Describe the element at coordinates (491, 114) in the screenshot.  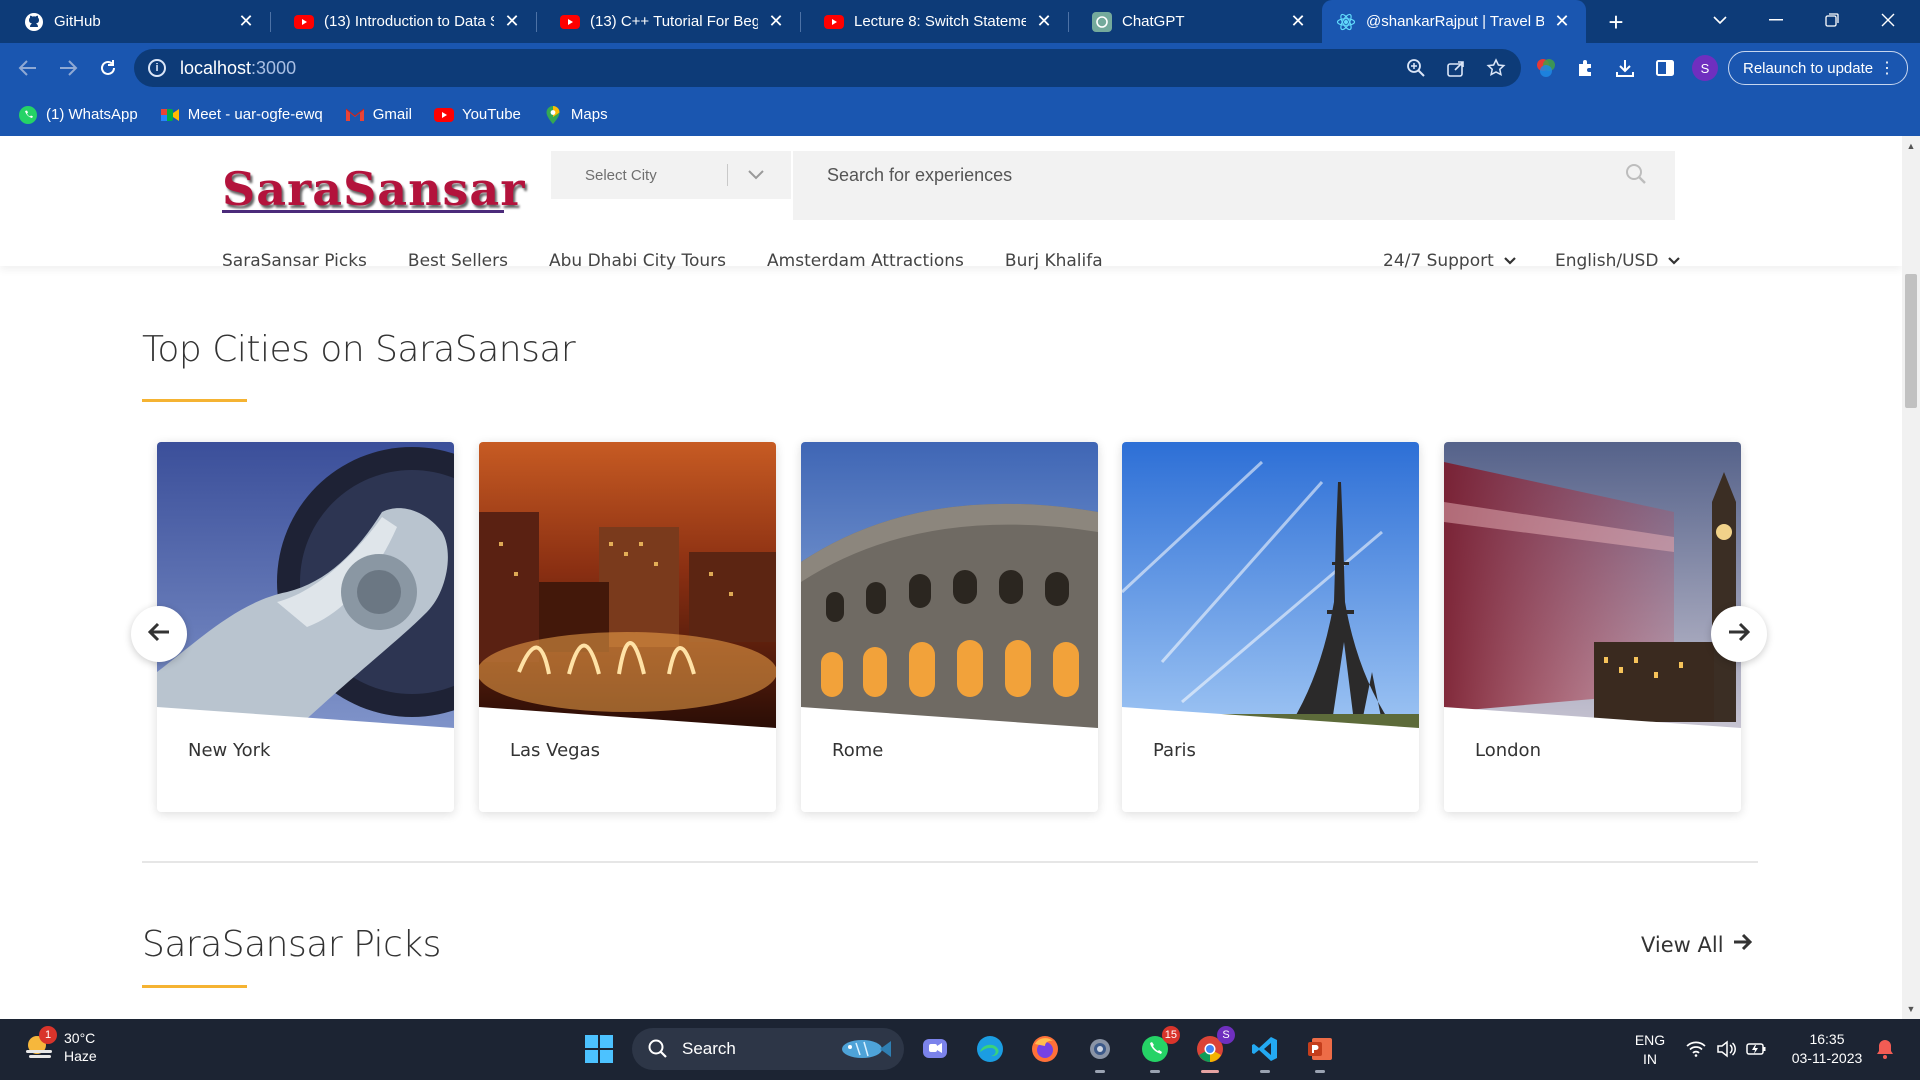
I see `bookmark-label: YouTube` at that location.